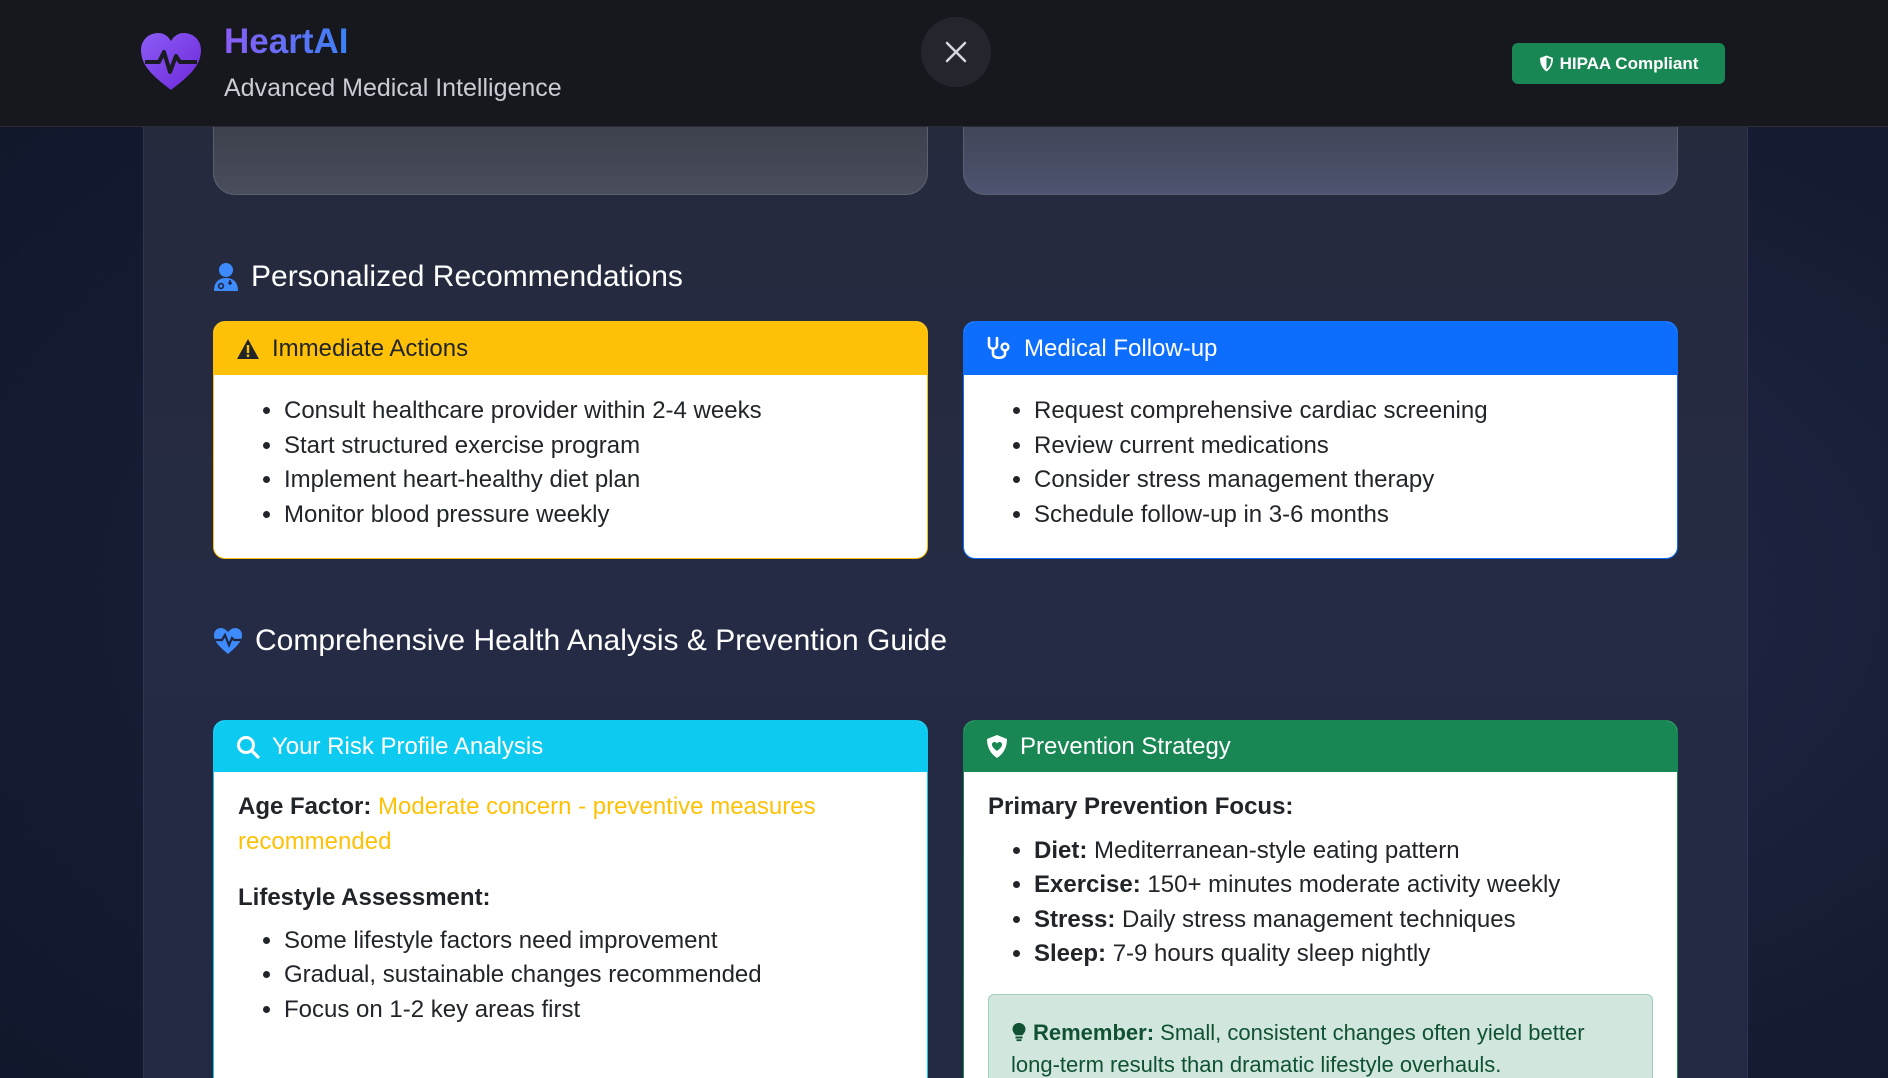  Describe the element at coordinates (1141, 806) in the screenshot. I see `prevention-focus-label: Primary Prevention Focus:` at that location.